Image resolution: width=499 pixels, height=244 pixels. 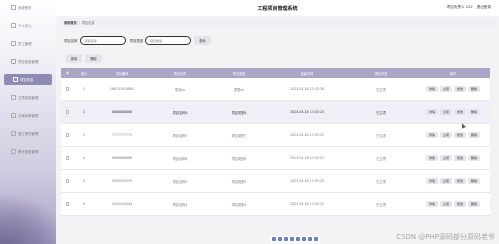 I want to click on cell-project-type: 项目类型4, so click(x=239, y=204).